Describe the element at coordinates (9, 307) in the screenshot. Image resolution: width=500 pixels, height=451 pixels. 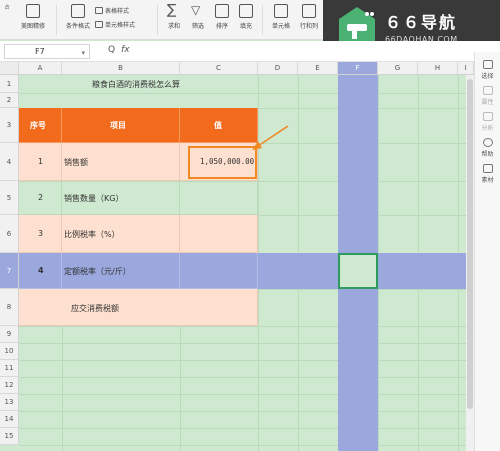
I see `row-header-8: 8` at that location.